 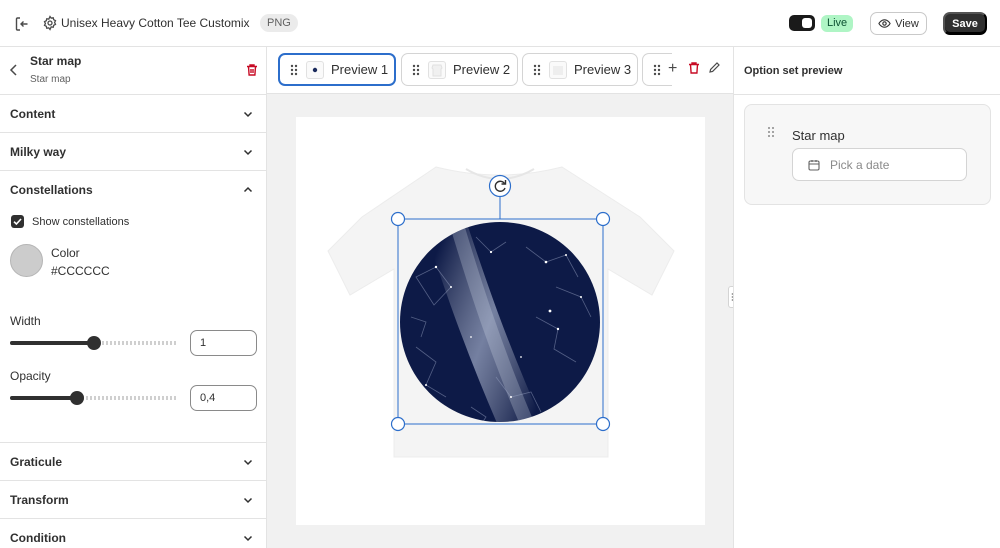 What do you see at coordinates (837, 23) in the screenshot?
I see `live-status-badge: Live` at bounding box center [837, 23].